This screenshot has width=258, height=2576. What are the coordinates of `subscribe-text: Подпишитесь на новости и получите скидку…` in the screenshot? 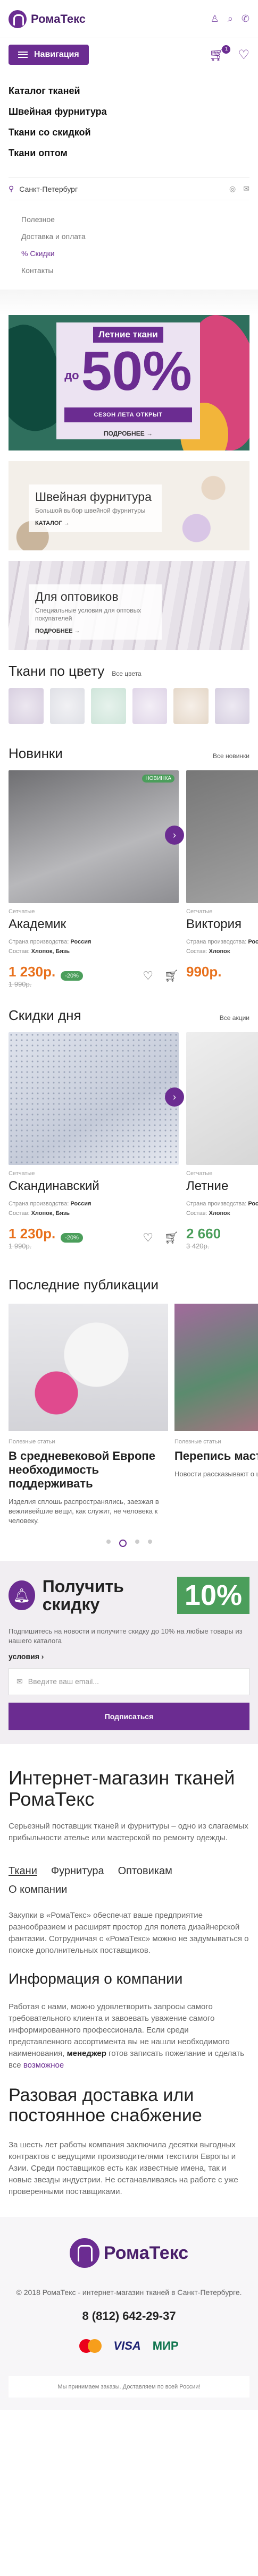 It's located at (126, 1636).